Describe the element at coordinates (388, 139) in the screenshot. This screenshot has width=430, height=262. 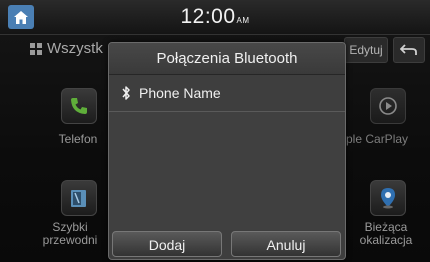
I see `carplay-label: ple CarPlay` at that location.